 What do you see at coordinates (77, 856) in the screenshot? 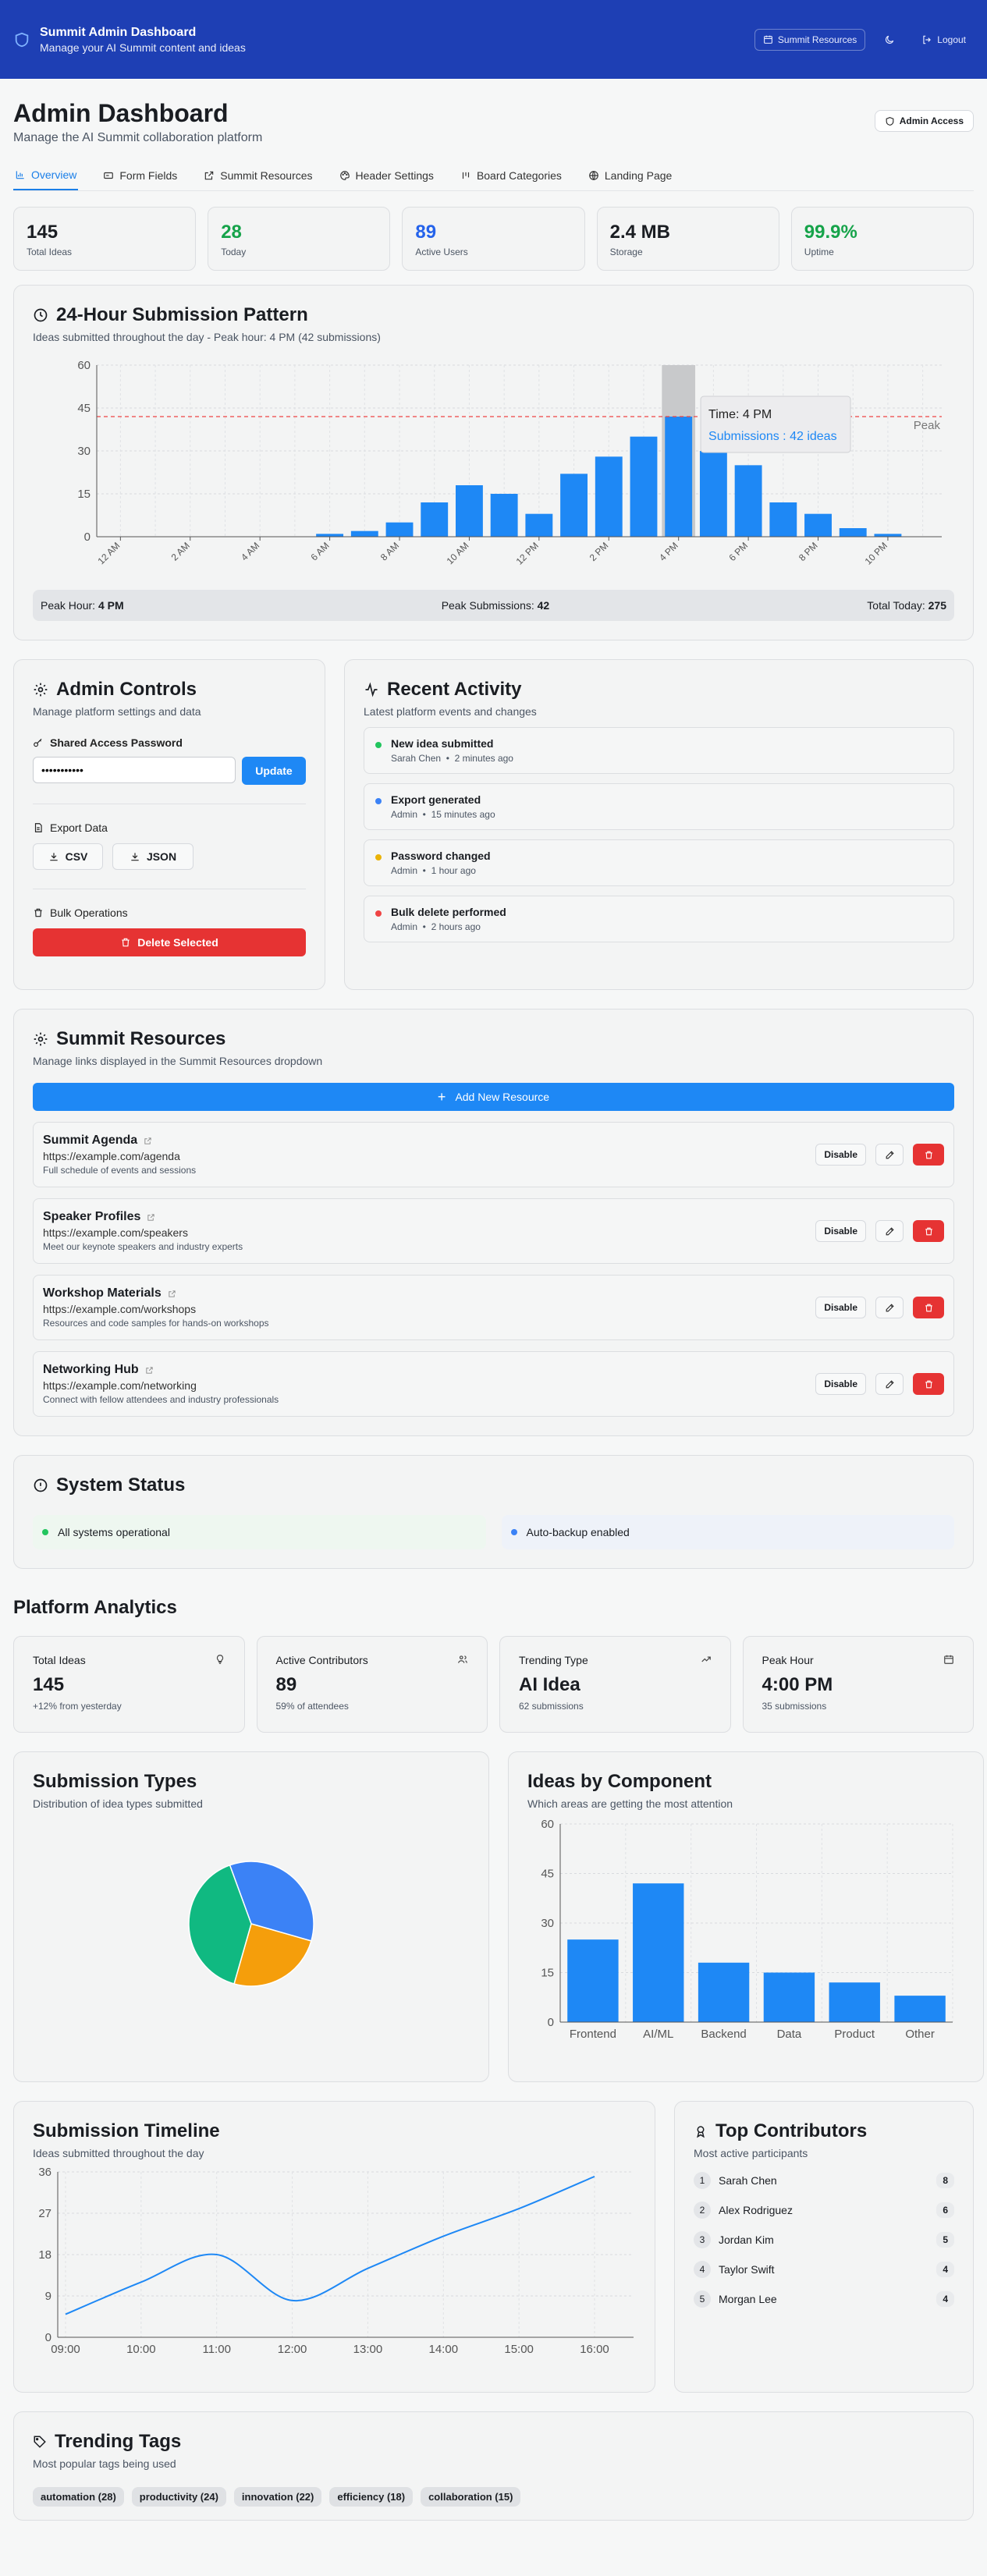
I see `csv-label: CSV` at bounding box center [77, 856].